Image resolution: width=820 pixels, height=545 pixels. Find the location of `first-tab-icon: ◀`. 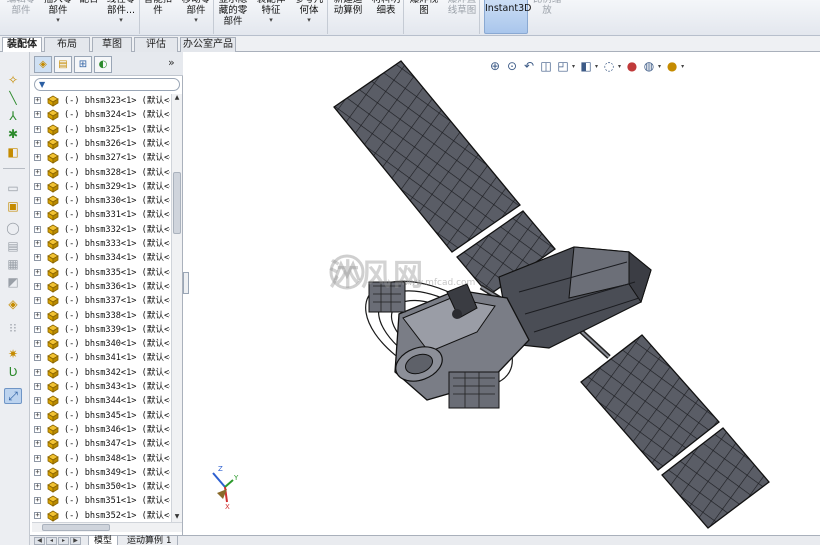

first-tab-icon: ◀ is located at coordinates (39, 541).